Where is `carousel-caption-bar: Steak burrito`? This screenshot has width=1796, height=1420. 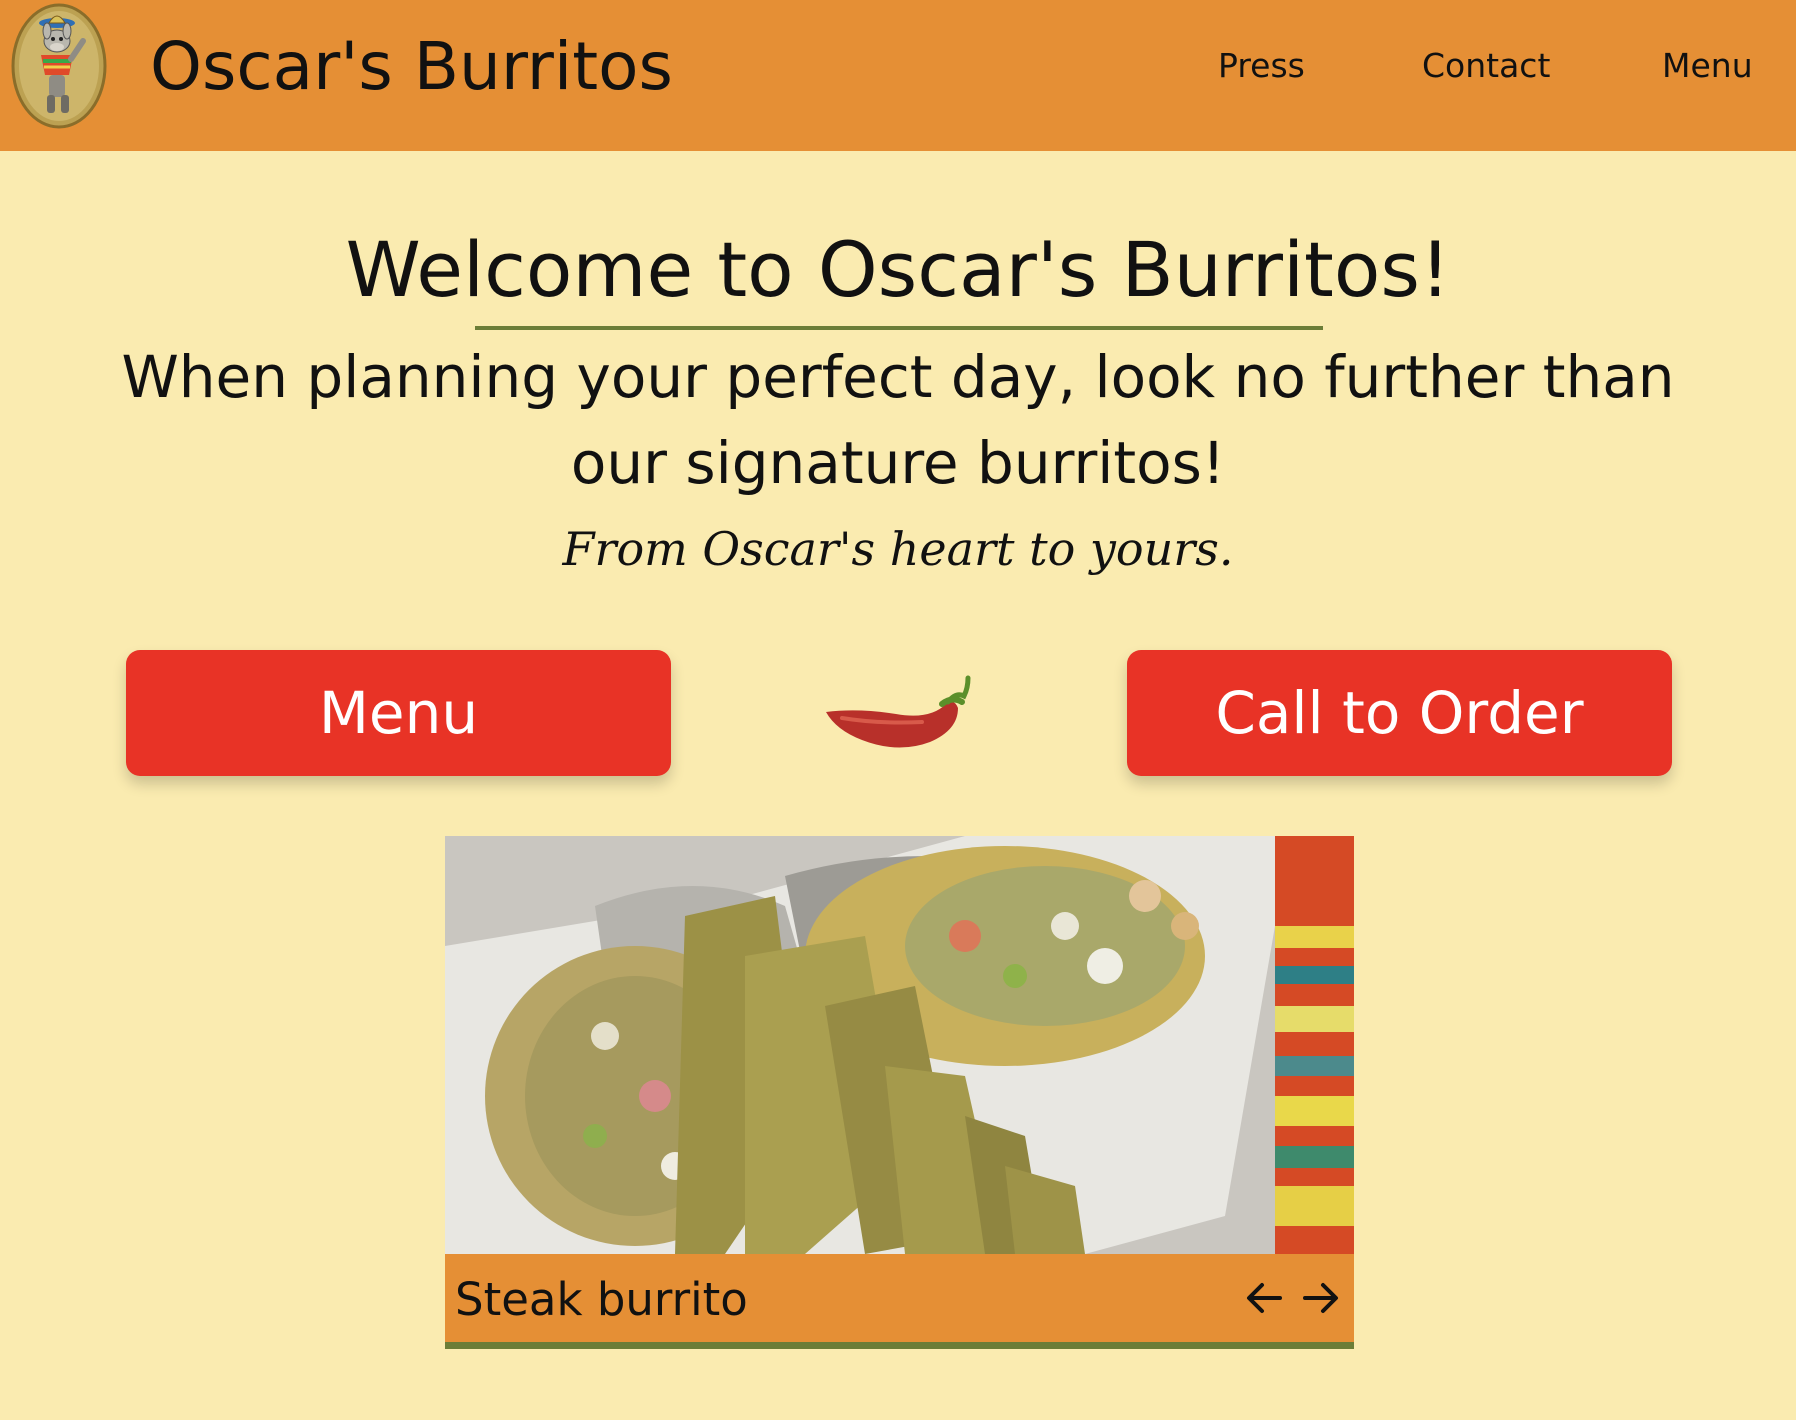 carousel-caption-bar: Steak burrito is located at coordinates (899, 1298).